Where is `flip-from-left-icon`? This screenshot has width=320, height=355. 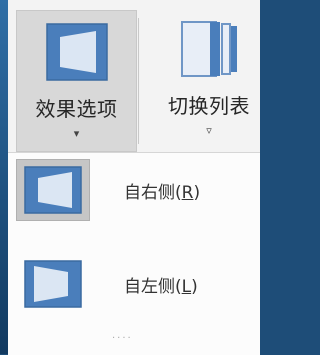 flip-from-left-icon is located at coordinates (53, 284).